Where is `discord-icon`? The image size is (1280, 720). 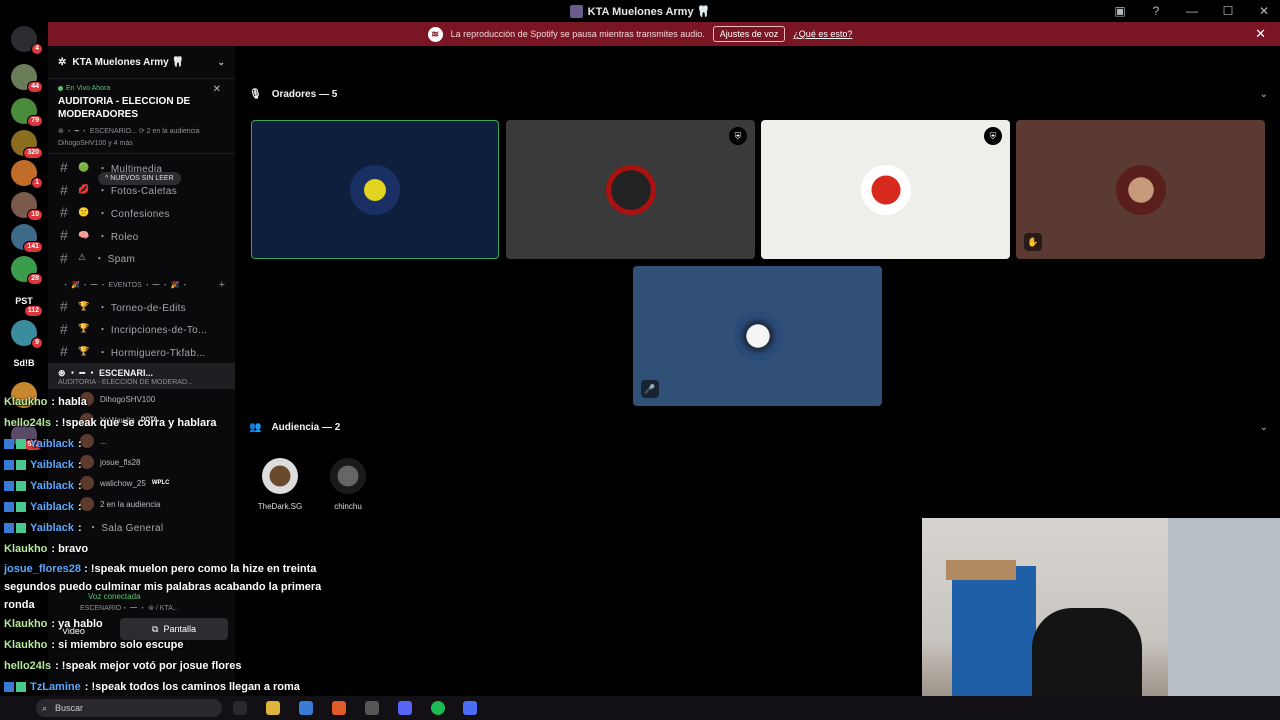
discord-icon is located at coordinates (405, 708).